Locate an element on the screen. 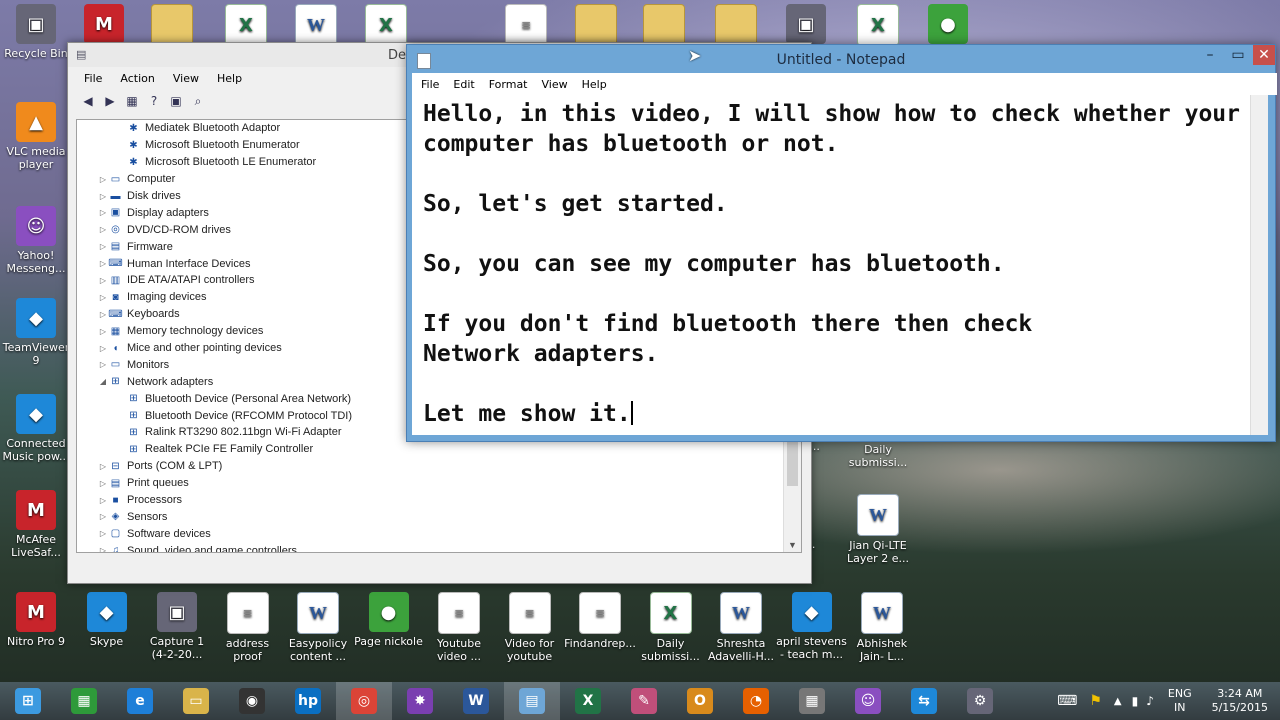 Image resolution: width=1280 pixels, height=720 pixels. taskbar-store-app: ▦ is located at coordinates (84, 701).